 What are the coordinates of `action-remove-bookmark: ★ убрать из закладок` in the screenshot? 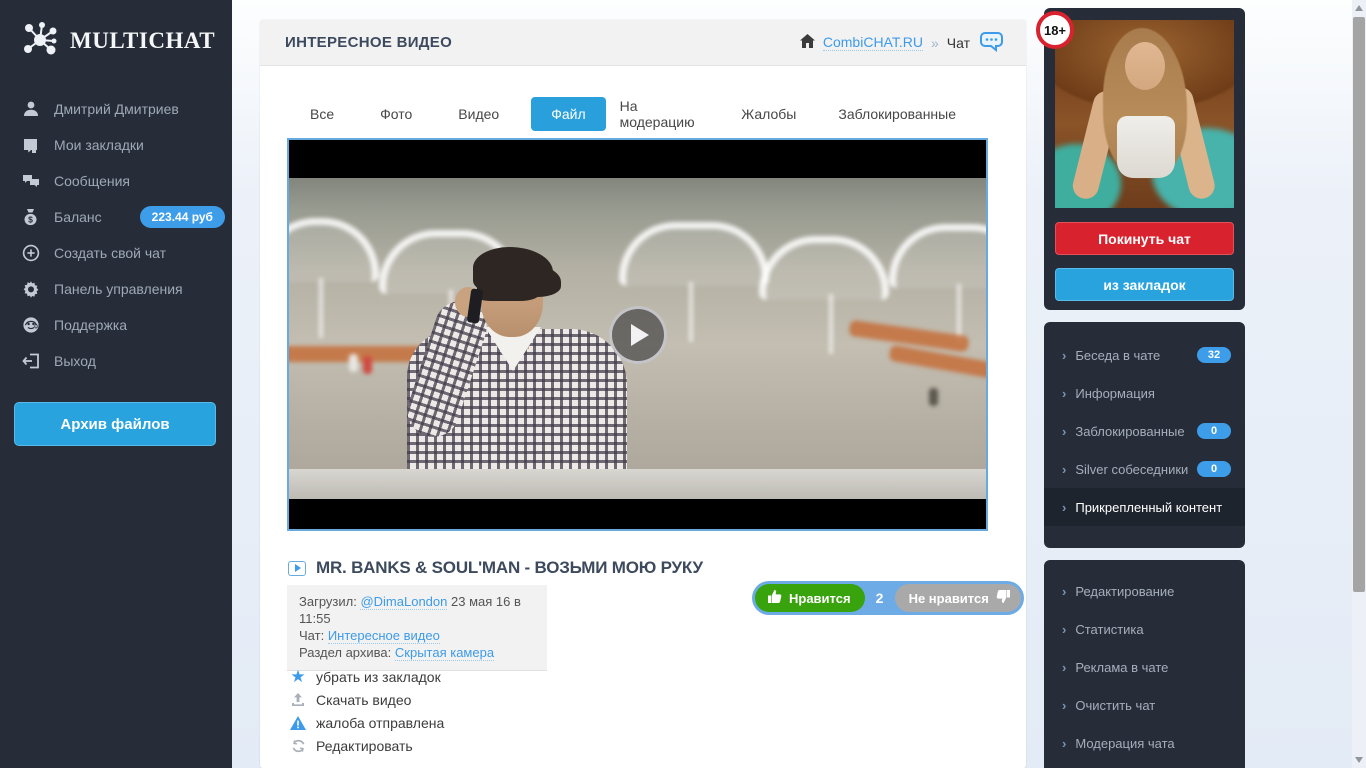 It's located at (366, 676).